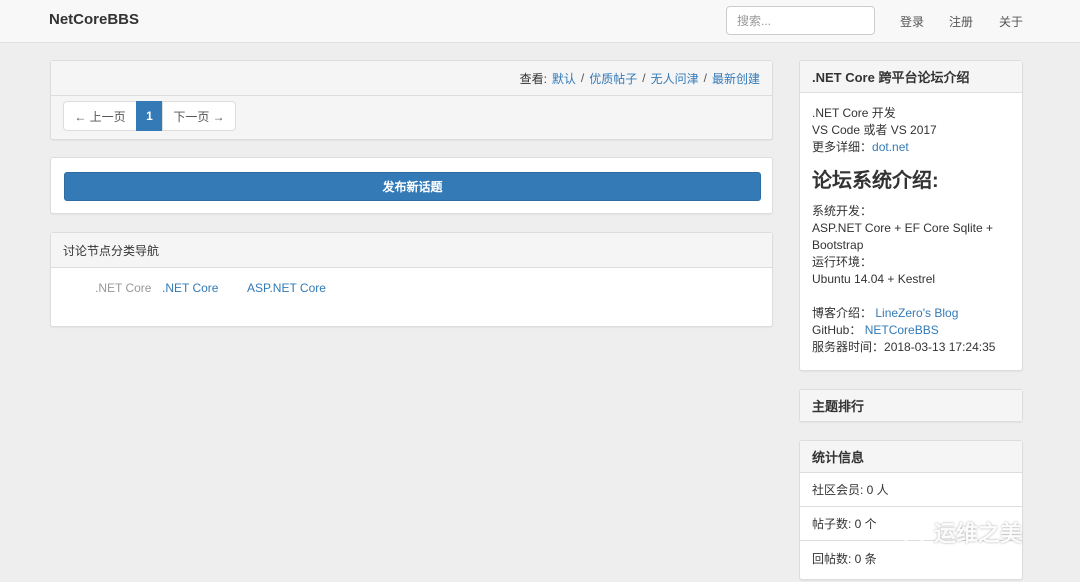 The height and width of the screenshot is (582, 1080). I want to click on env-value: Ubuntu 14.04 + Kestrel, so click(874, 279).